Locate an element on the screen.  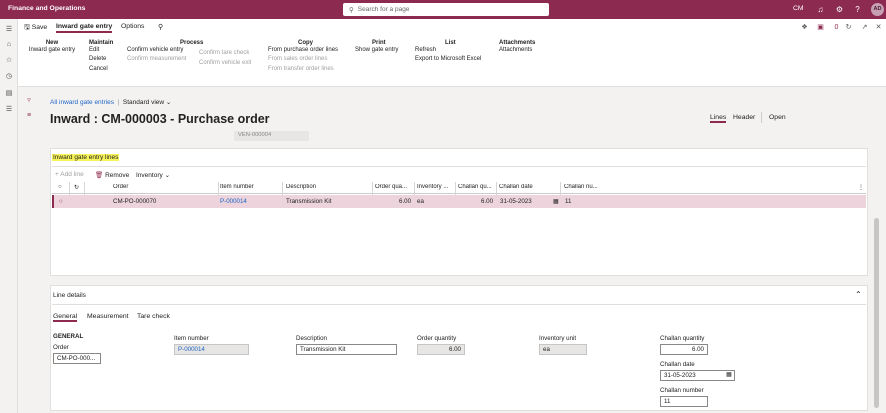
from-sales-order-lines-button: From sales order lines is located at coordinates (303, 59).